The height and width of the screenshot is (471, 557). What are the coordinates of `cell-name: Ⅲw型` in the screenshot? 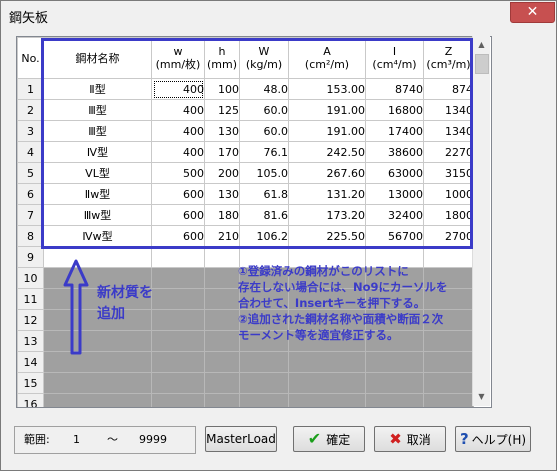 It's located at (97, 215).